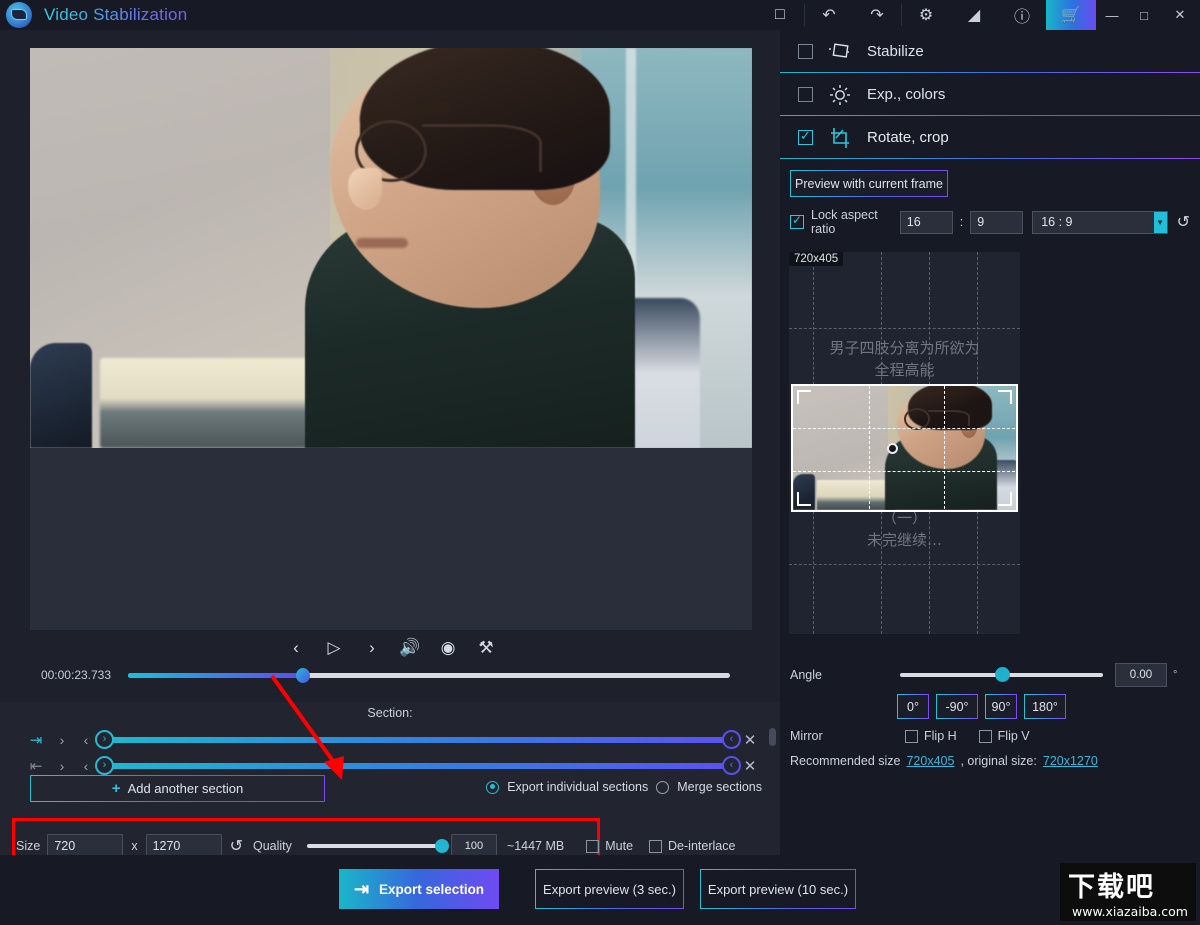 Image resolution: width=1200 pixels, height=925 pixels. What do you see at coordinates (1144, 15) in the screenshot?
I see `maximize-button: □` at bounding box center [1144, 15].